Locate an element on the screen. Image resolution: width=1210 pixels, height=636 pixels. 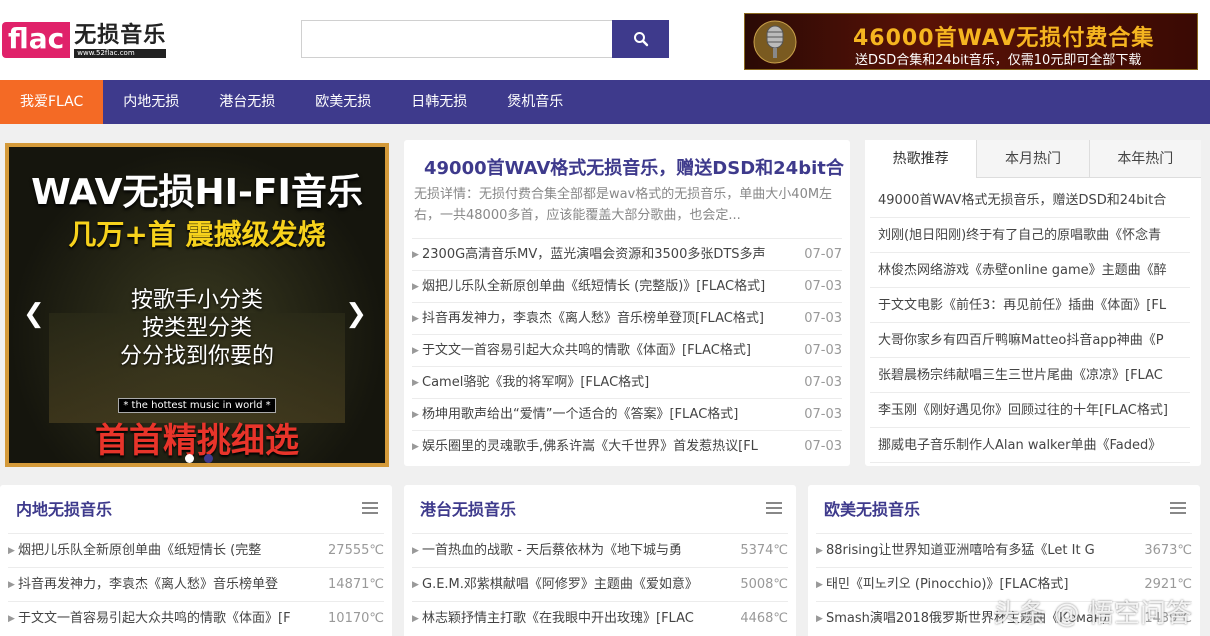
hot-item: 刘刚(旭日阳刚)终于有了自己的原唱歌曲《怀念青 is located at coordinates (1030, 235).